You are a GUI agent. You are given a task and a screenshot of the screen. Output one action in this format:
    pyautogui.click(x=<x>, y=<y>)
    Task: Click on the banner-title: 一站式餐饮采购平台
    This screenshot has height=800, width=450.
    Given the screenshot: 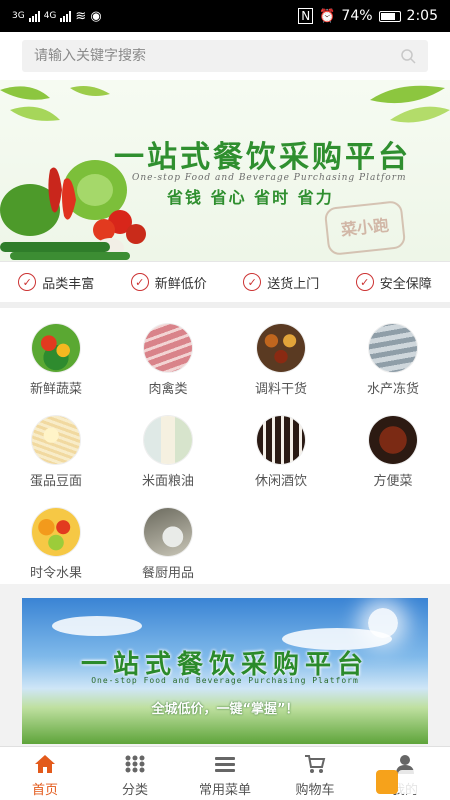 What is the action you would take?
    pyautogui.click(x=262, y=157)
    